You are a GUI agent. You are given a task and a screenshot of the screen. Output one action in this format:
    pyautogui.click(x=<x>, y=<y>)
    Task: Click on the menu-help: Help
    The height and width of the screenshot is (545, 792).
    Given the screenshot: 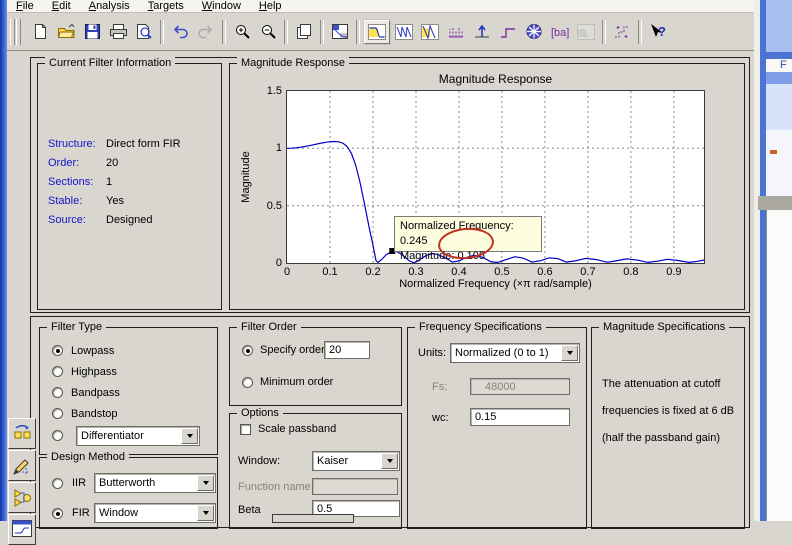 What is the action you would take?
    pyautogui.click(x=270, y=6)
    